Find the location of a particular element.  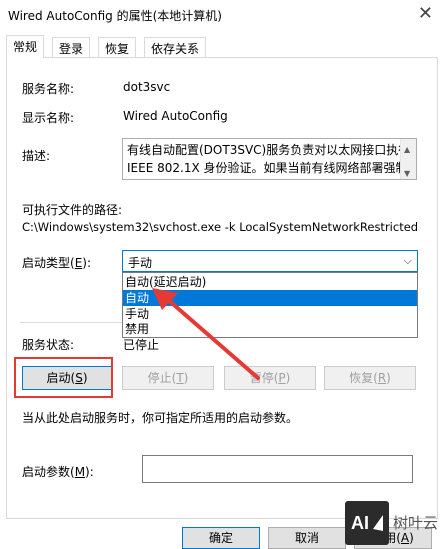

startup-type-label: 启动类型(E): is located at coordinates (57, 263).